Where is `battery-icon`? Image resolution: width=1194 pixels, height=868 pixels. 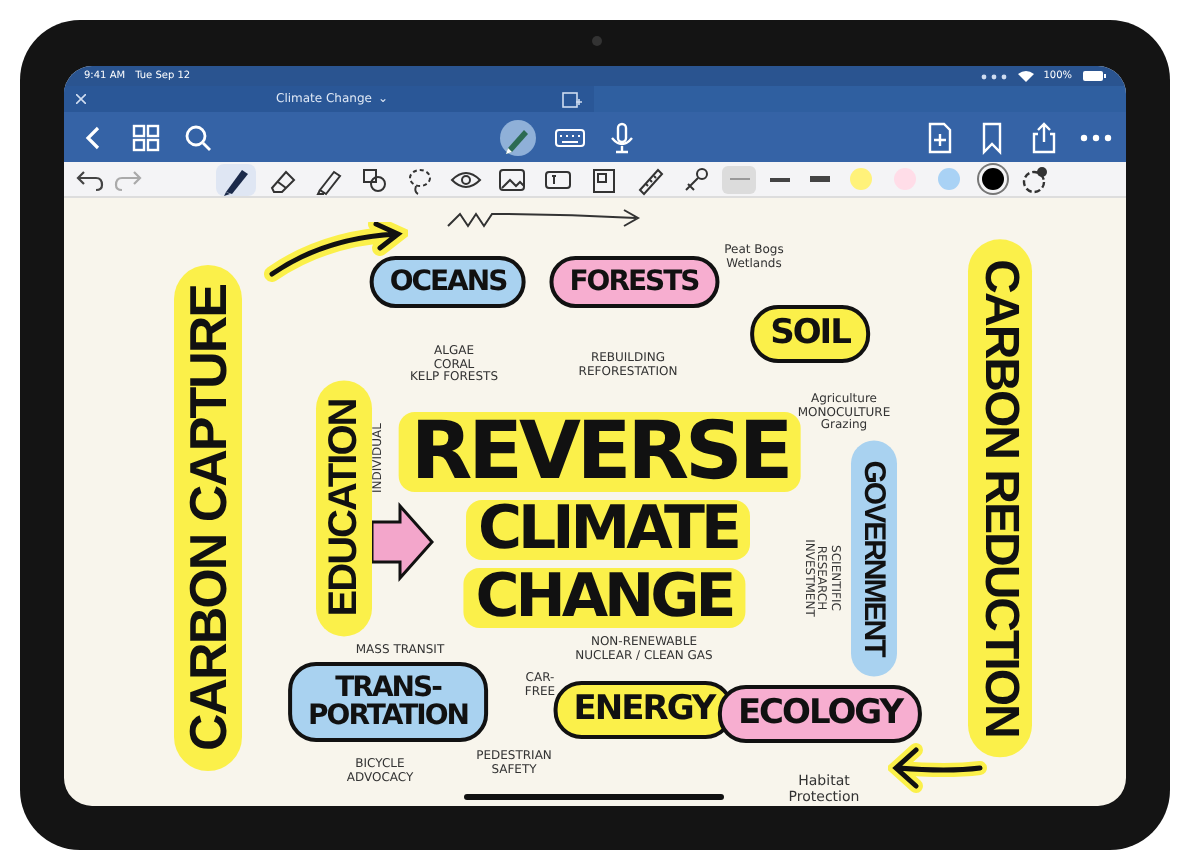 battery-icon is located at coordinates (1094, 76).